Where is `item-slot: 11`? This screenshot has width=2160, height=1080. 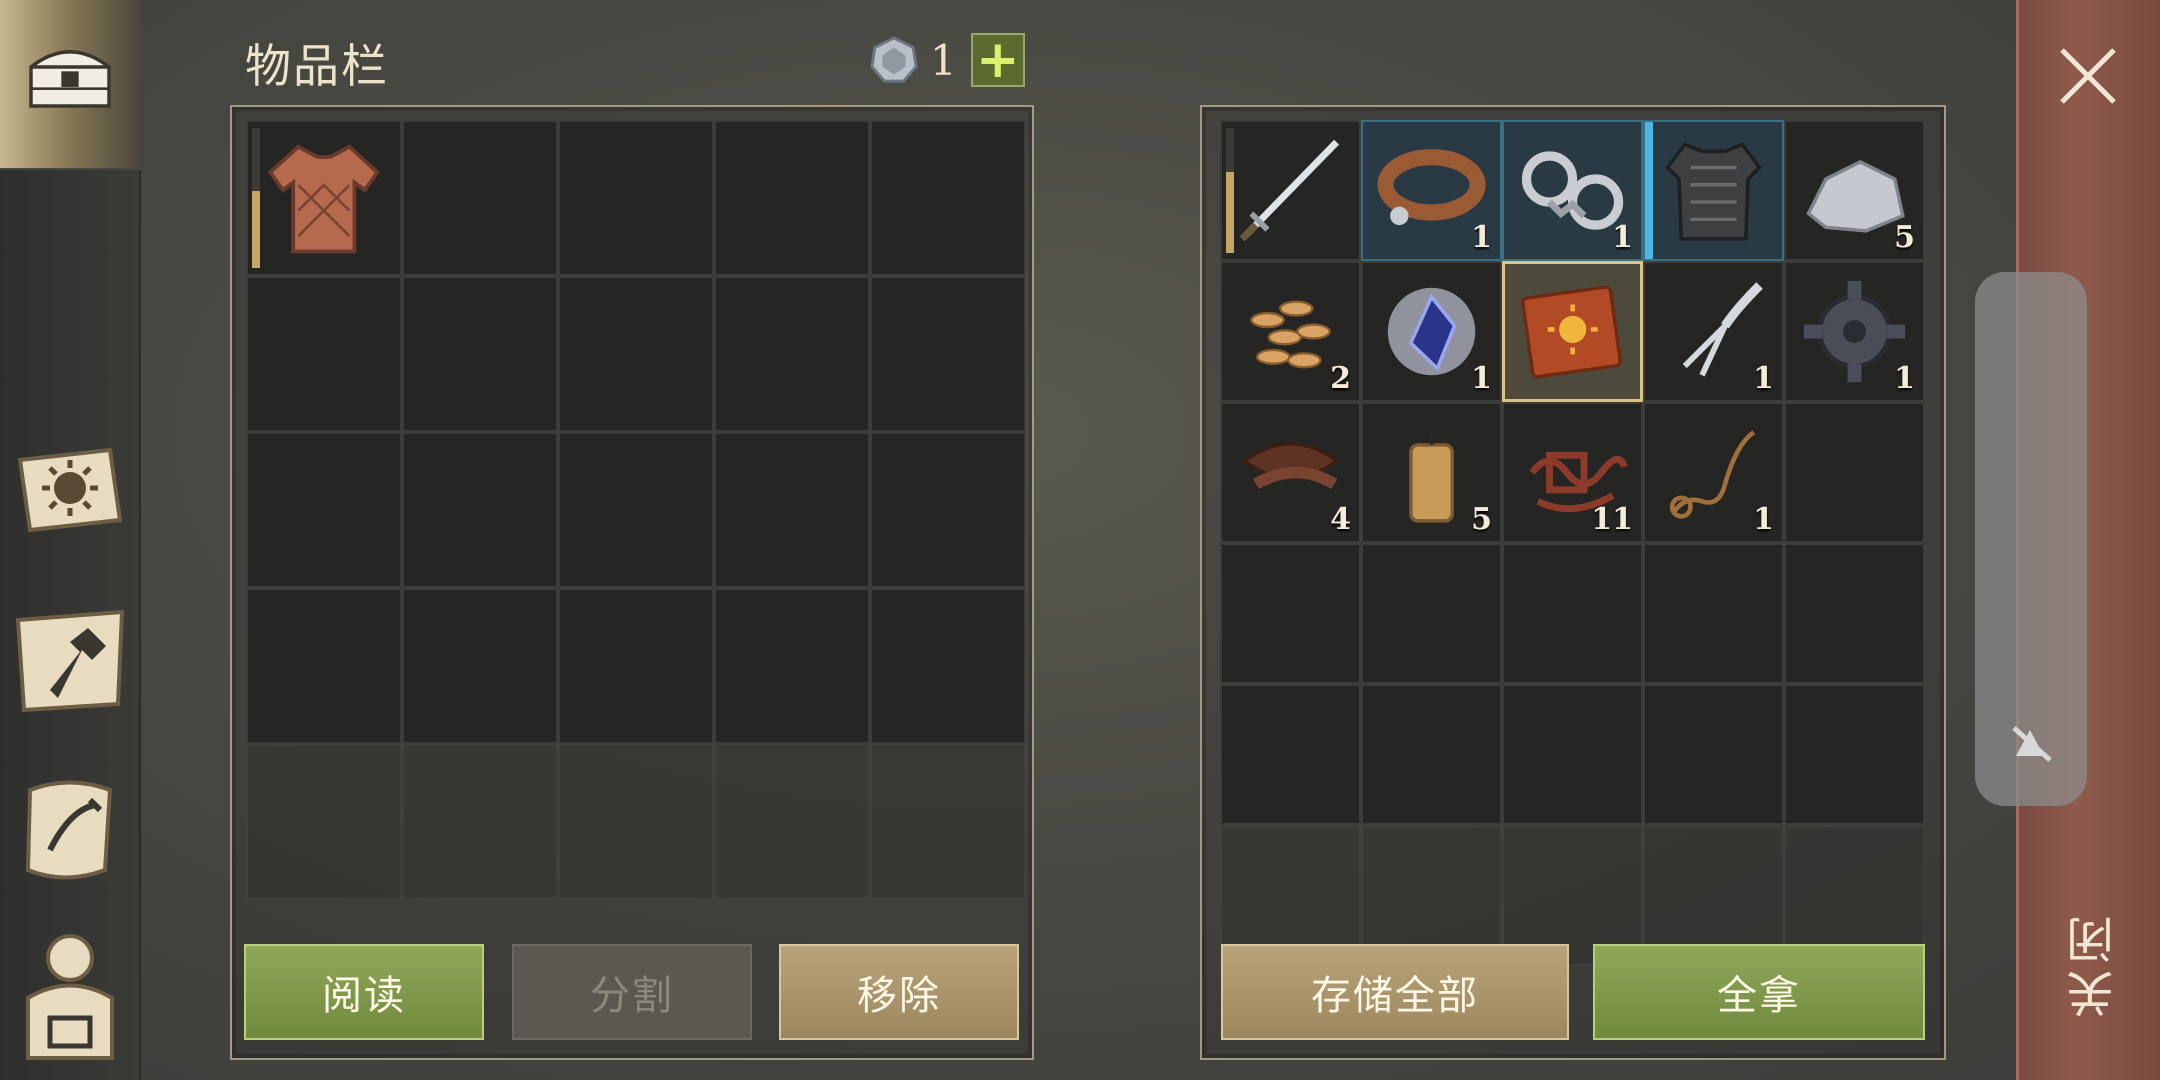
item-slot: 11 is located at coordinates (1572, 472).